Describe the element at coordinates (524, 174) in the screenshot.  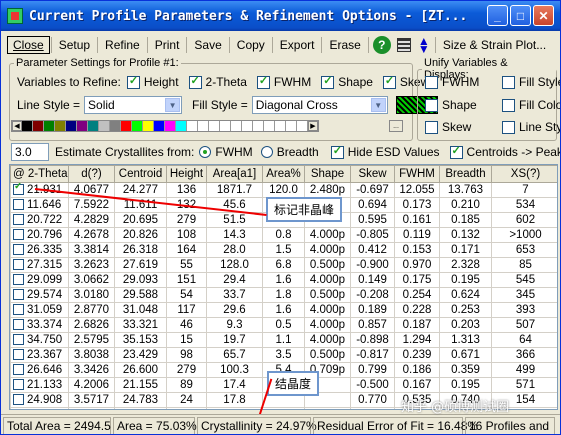
I see `column-header: XS(?)` at that location.